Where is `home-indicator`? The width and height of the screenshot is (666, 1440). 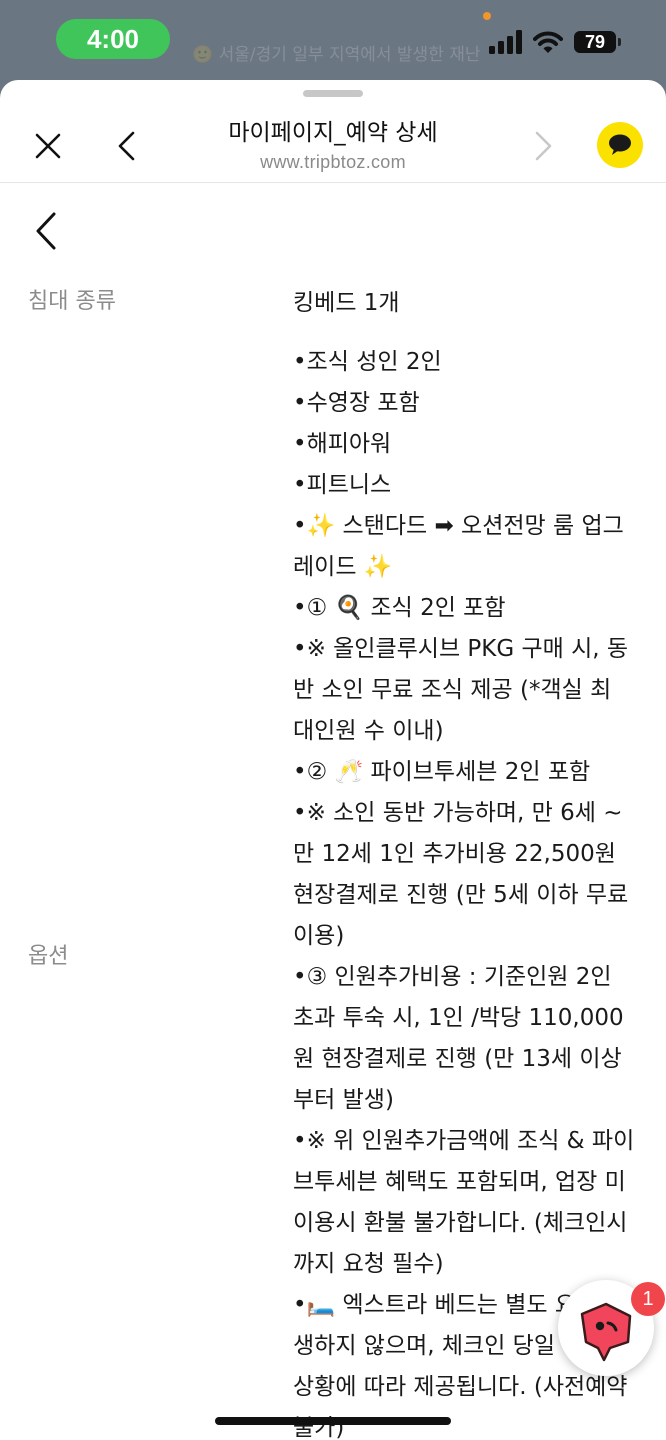
home-indicator is located at coordinates (333, 1421).